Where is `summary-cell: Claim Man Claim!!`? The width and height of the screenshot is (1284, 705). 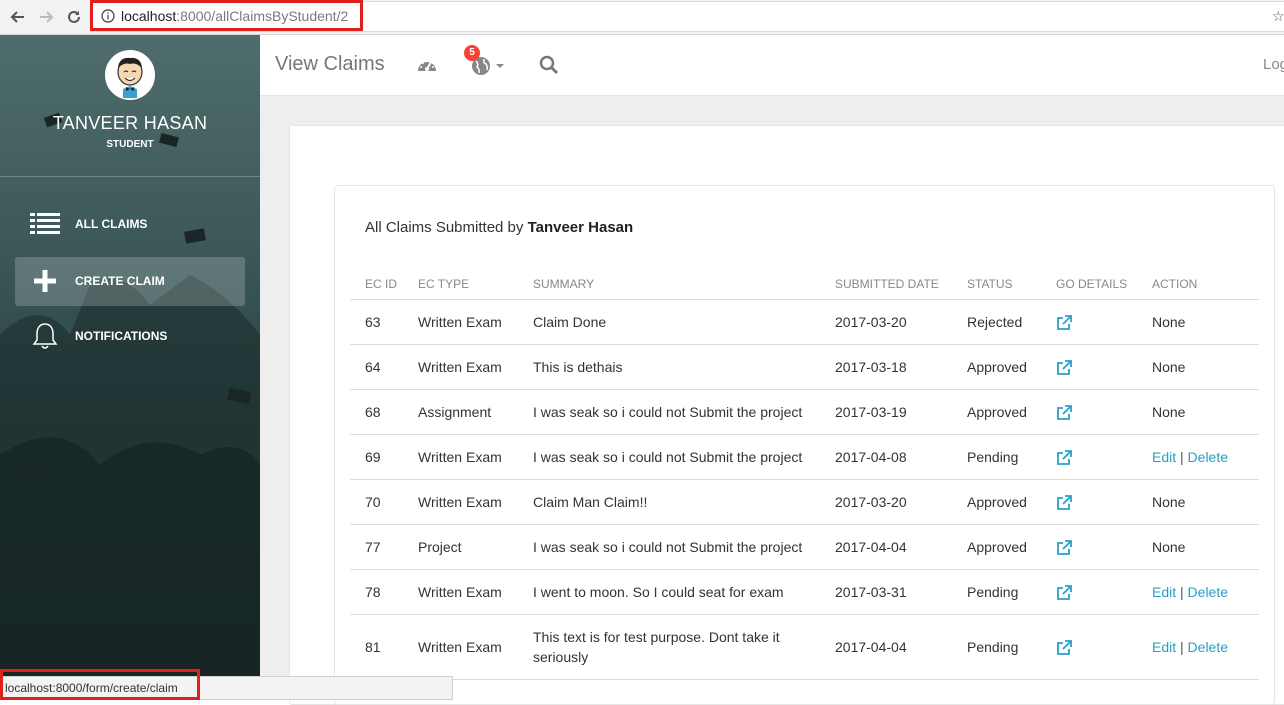 summary-cell: Claim Man Claim!! is located at coordinates (669, 502).